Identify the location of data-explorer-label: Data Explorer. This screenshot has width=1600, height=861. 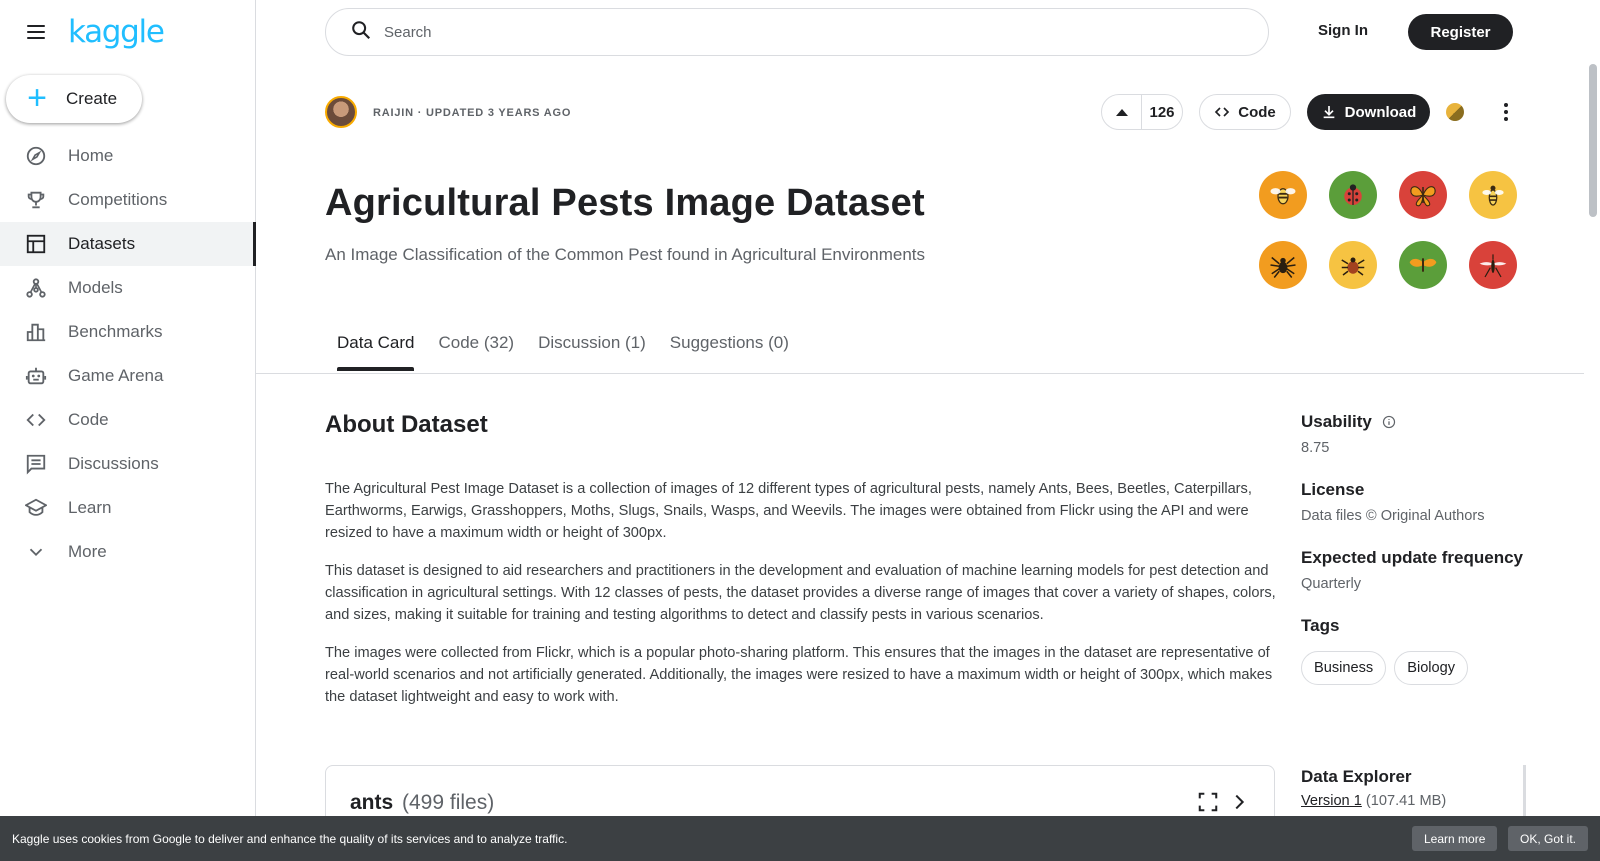
(1356, 776).